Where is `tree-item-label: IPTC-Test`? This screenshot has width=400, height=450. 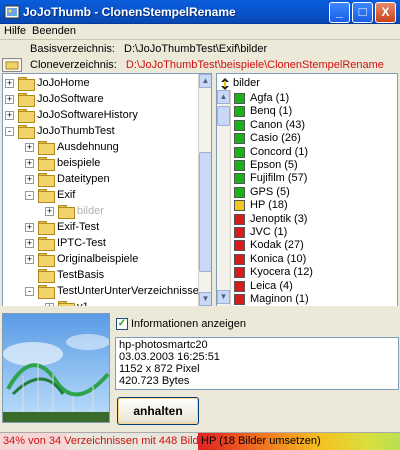 tree-item-label: IPTC-Test is located at coordinates (81, 243).